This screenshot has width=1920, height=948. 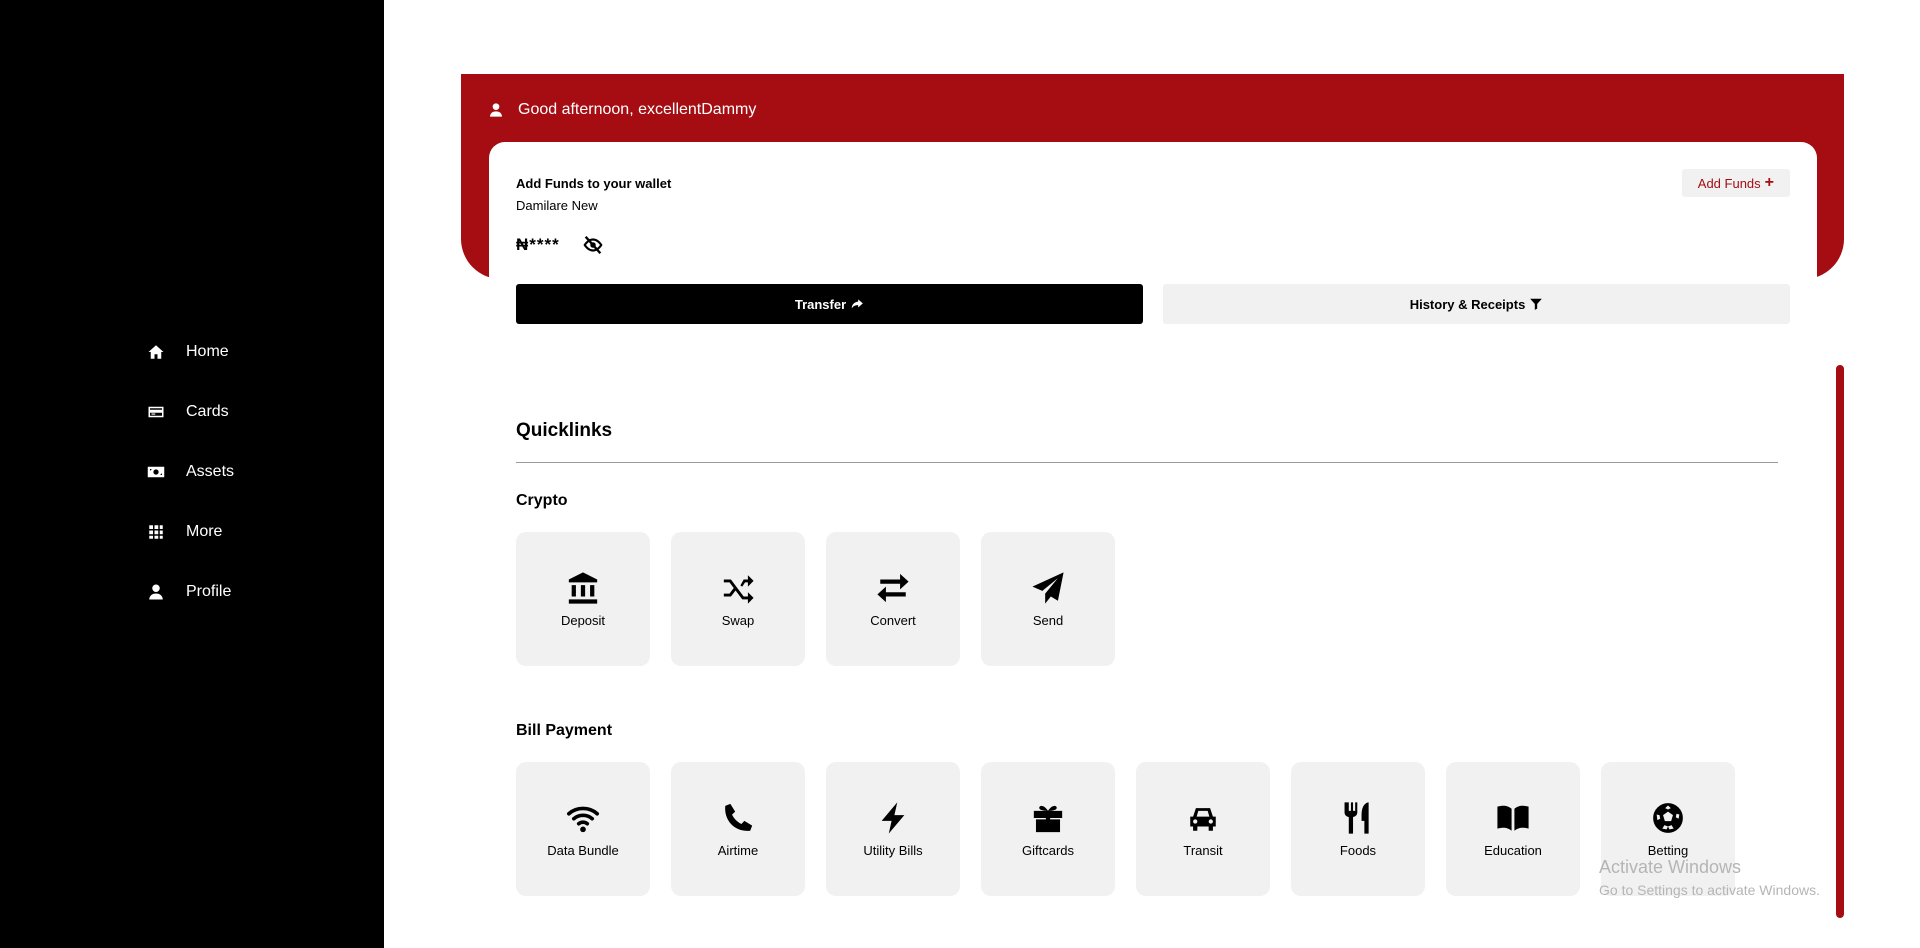 I want to click on quicklinks-title: Quicklinks, so click(x=564, y=430).